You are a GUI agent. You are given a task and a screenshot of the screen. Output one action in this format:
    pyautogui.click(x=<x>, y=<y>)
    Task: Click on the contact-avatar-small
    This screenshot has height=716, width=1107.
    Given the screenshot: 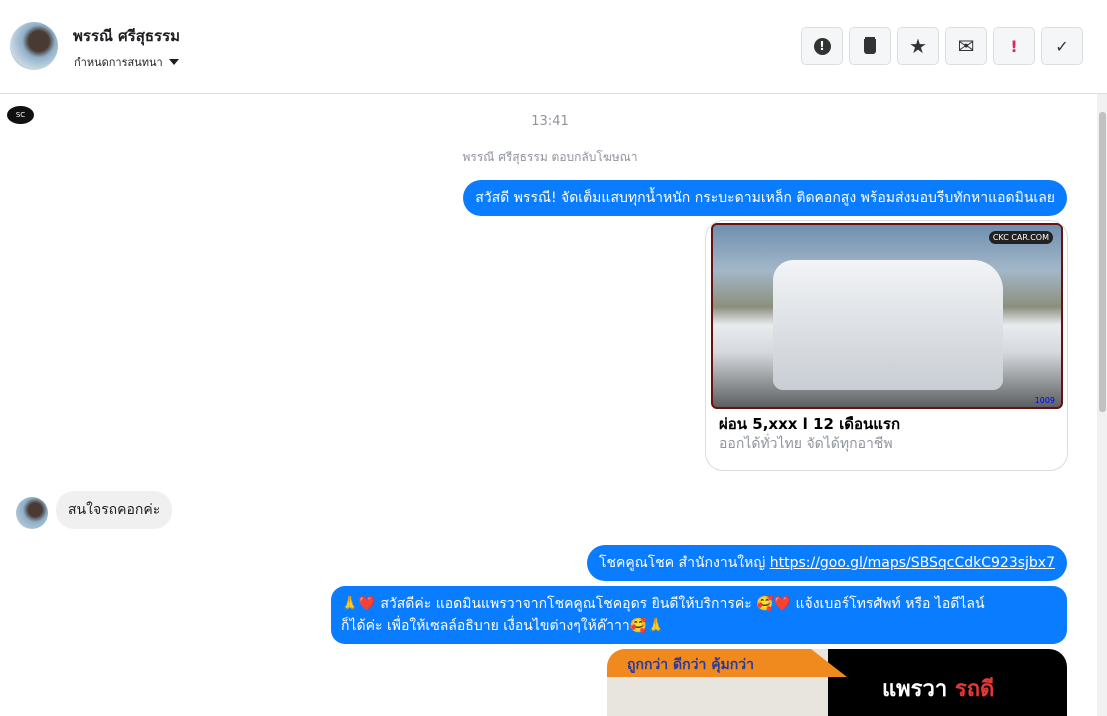 What is the action you would take?
    pyautogui.click(x=32, y=513)
    